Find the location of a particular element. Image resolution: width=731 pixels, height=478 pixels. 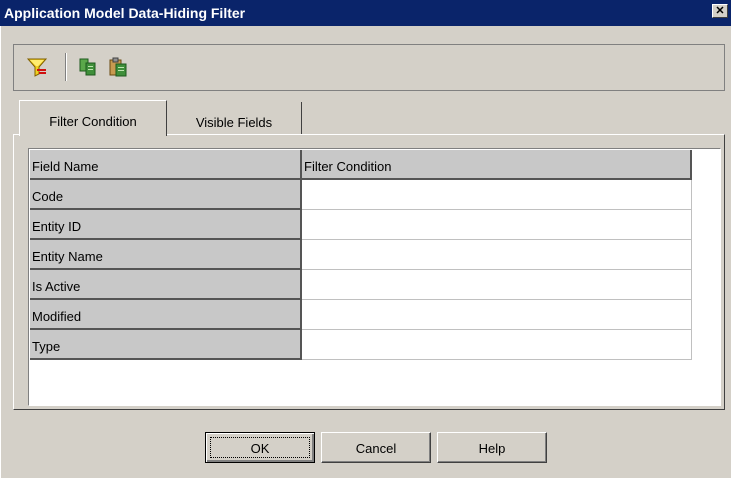

filter-icon is located at coordinates (37, 67).